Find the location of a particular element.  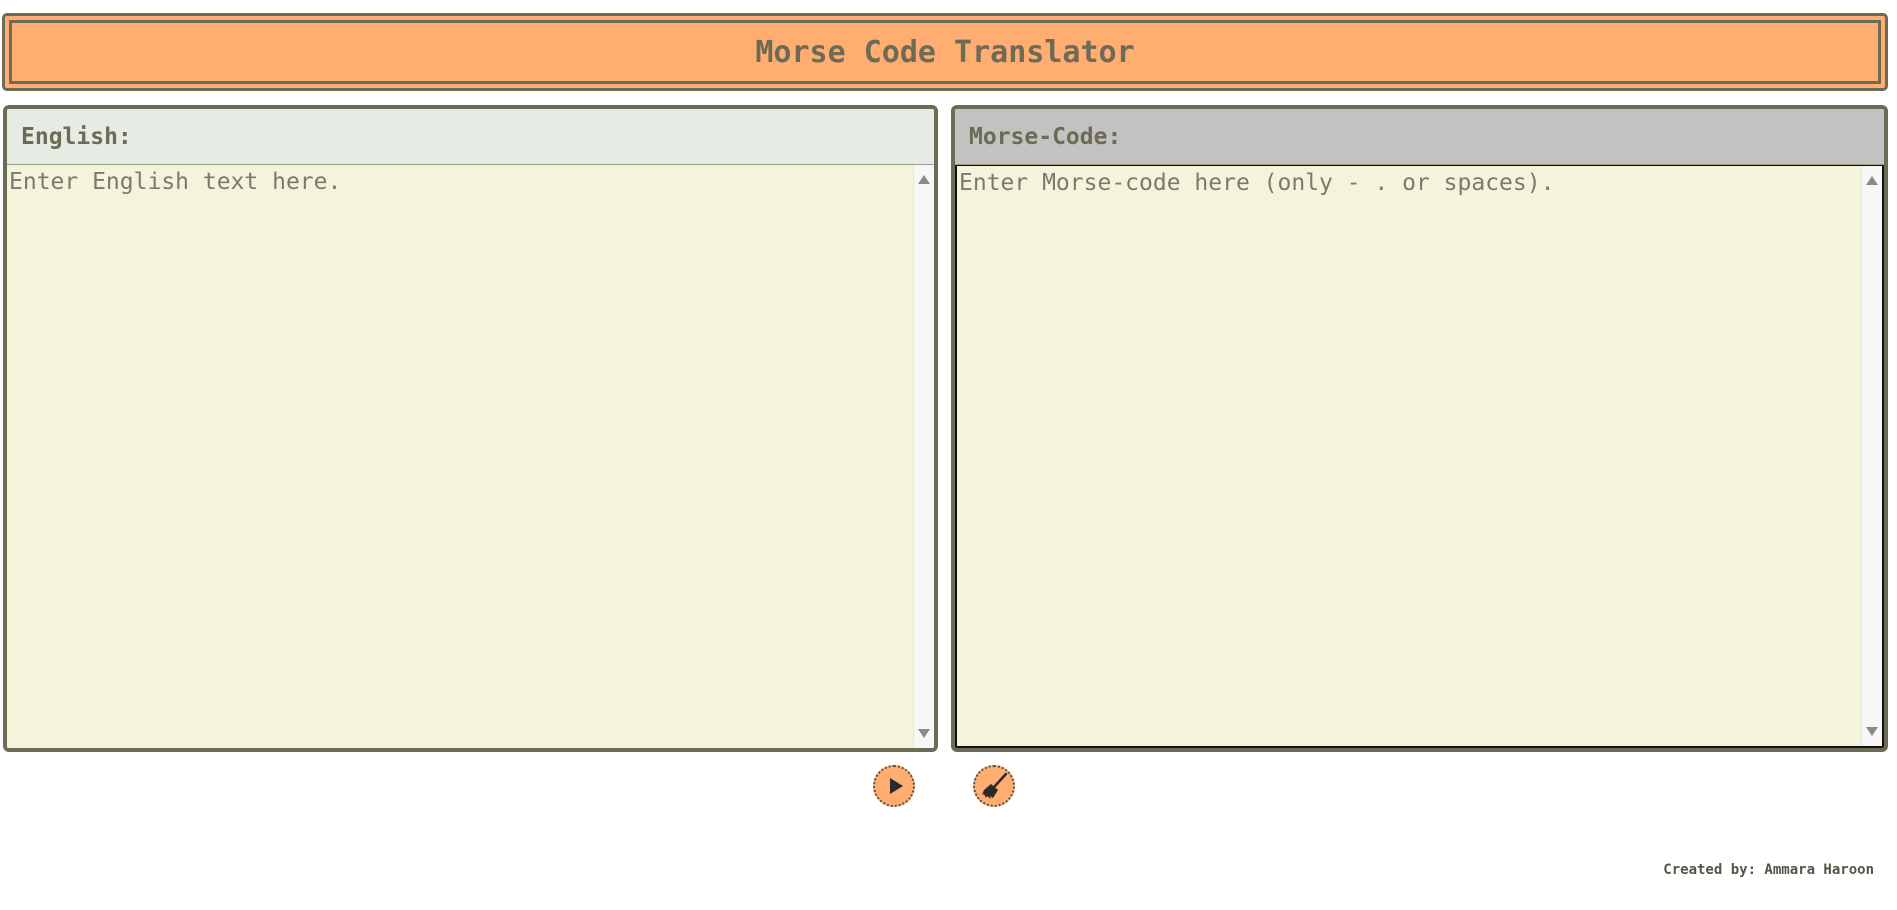

morse-panel-header: Morse-Code: is located at coordinates (1419, 137).